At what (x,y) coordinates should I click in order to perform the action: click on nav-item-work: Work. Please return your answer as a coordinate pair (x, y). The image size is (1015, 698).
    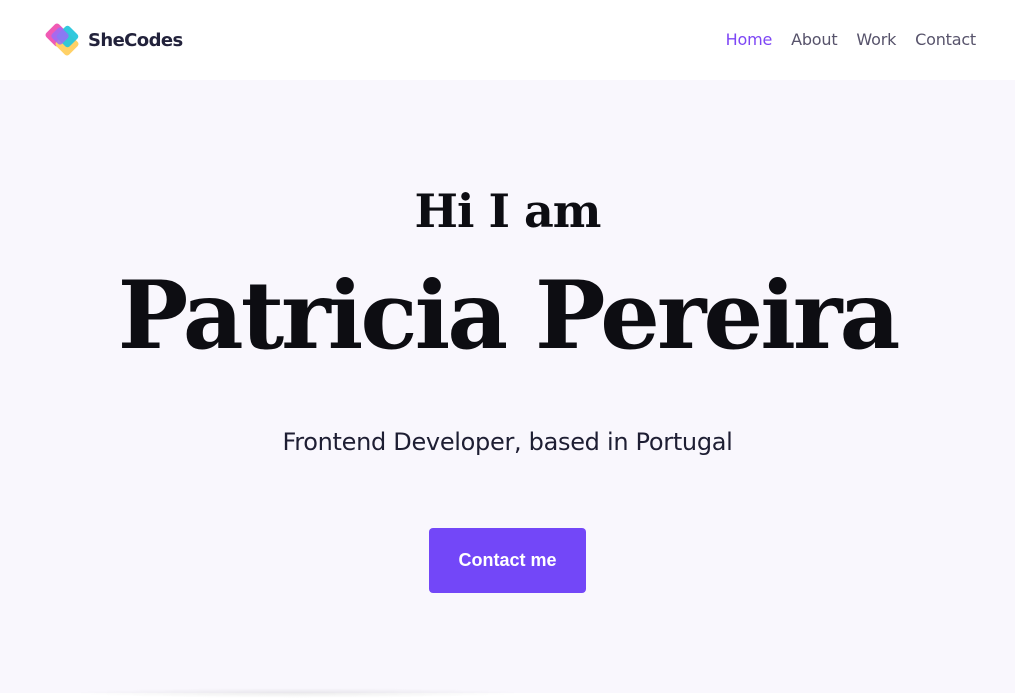
    Looking at the image, I should click on (876, 39).